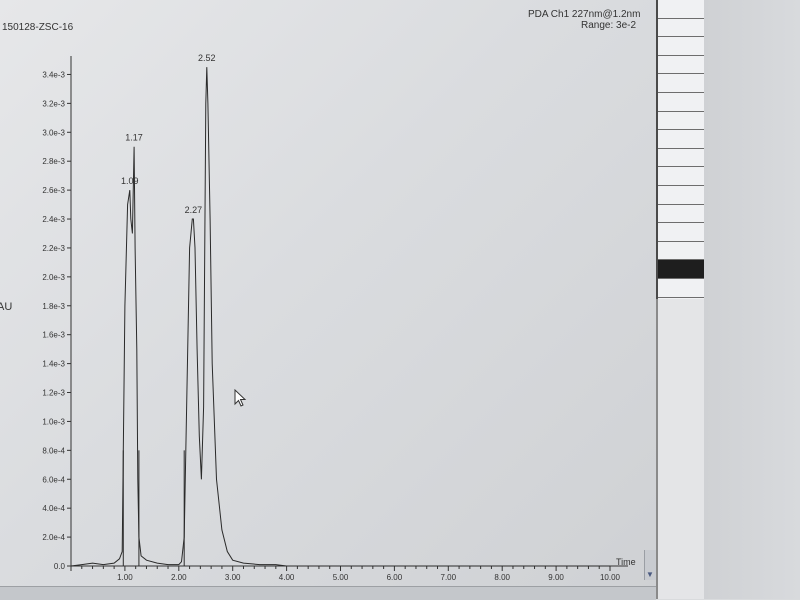  What do you see at coordinates (395, 577) in the screenshot?
I see `x-tick-label: 6.00` at bounding box center [395, 577].